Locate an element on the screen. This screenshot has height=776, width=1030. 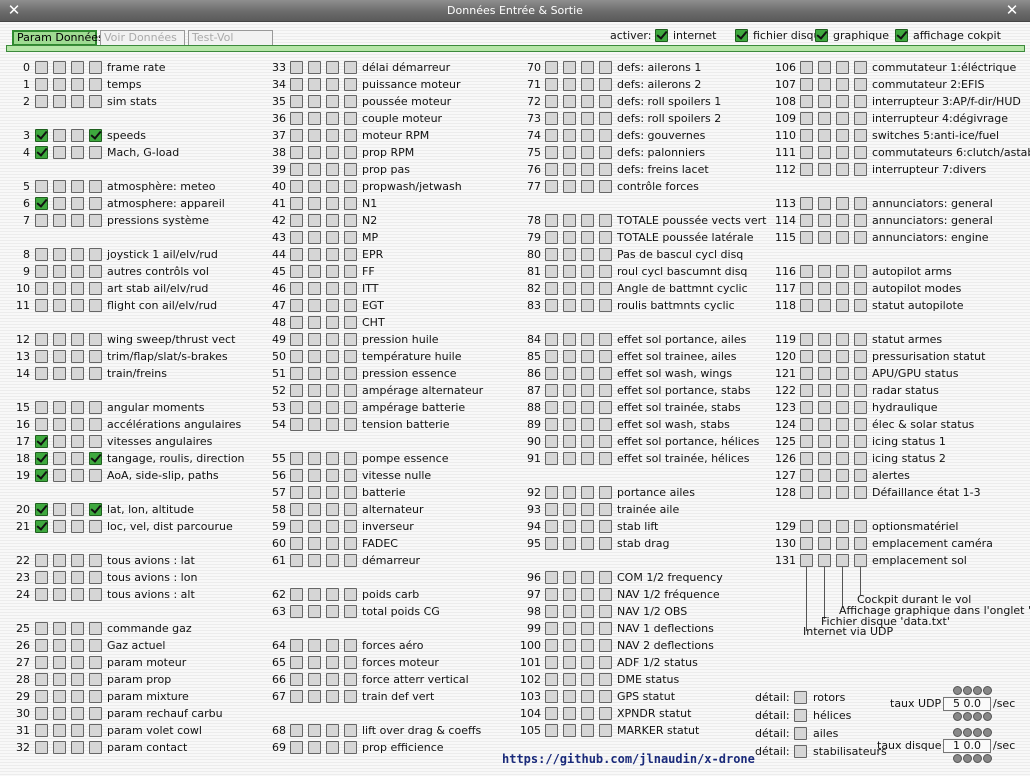
disk-rate-input: 1 0.0 is located at coordinates (967, 746).